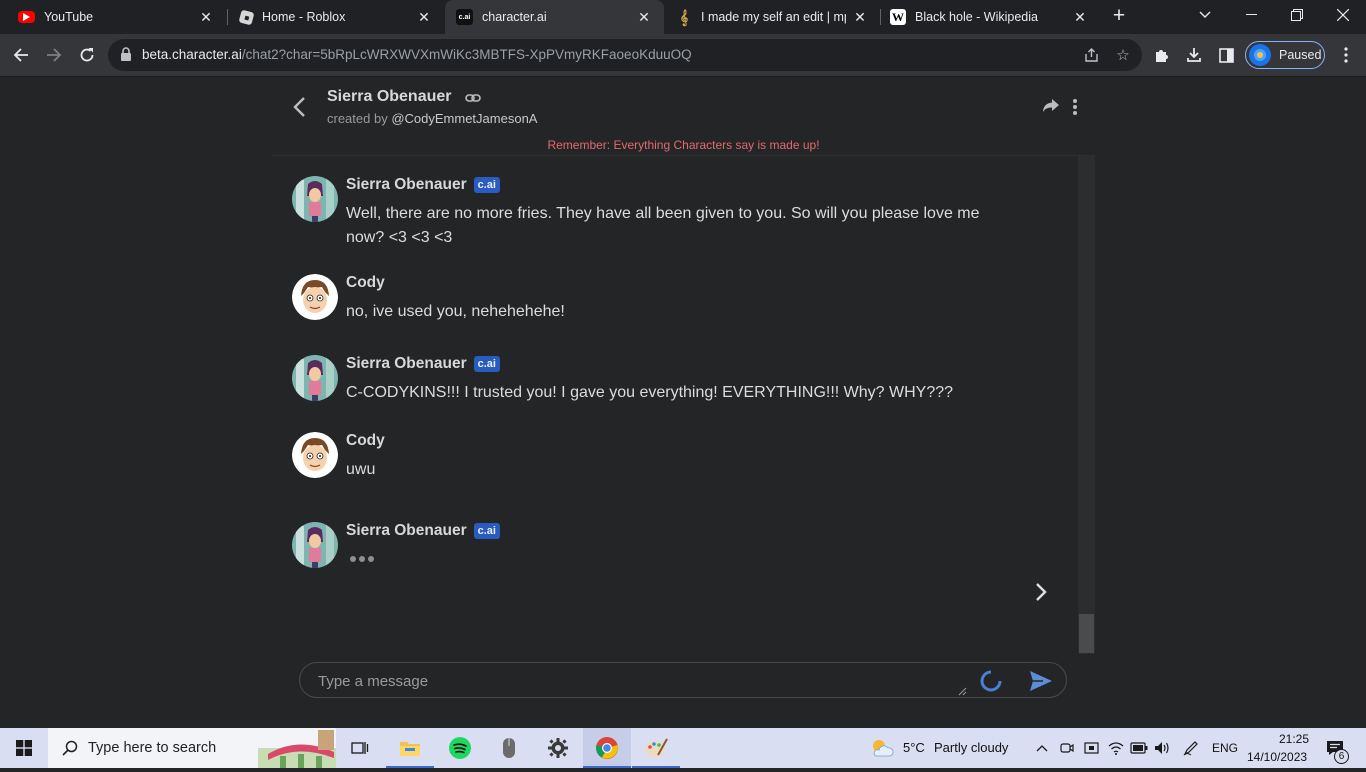 This screenshot has width=1366, height=772. Describe the element at coordinates (558, 748) in the screenshot. I see `settings-gear-icon` at that location.